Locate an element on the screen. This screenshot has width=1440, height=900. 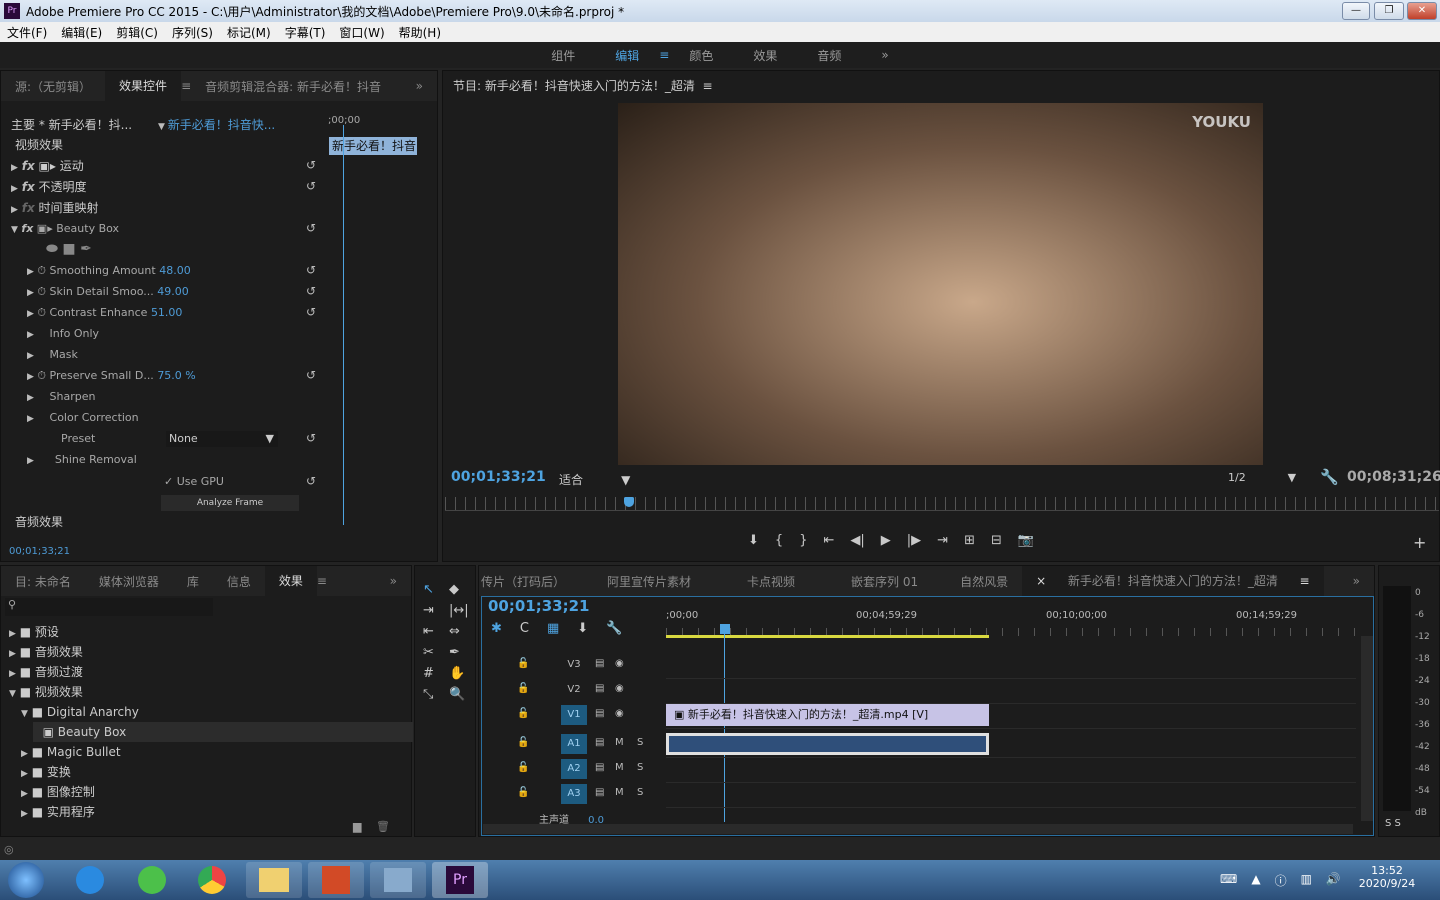
go-to-out-icon: ⇥ is located at coordinates (942, 540).